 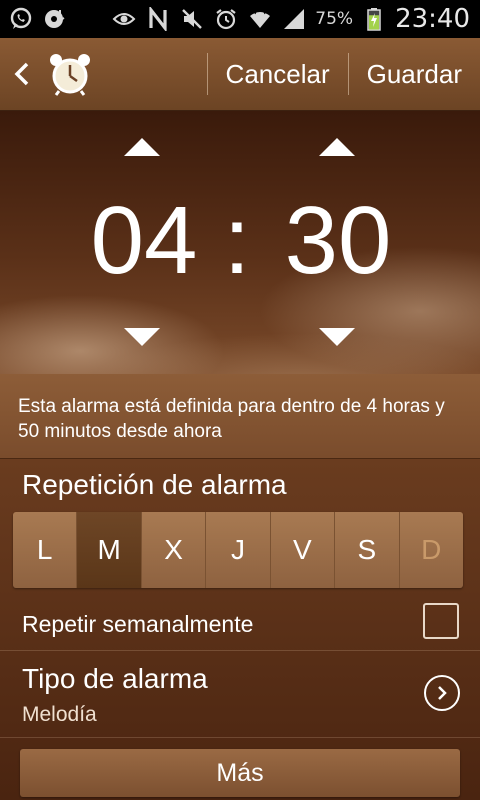 What do you see at coordinates (367, 550) in the screenshot?
I see `day-saturday: S` at bounding box center [367, 550].